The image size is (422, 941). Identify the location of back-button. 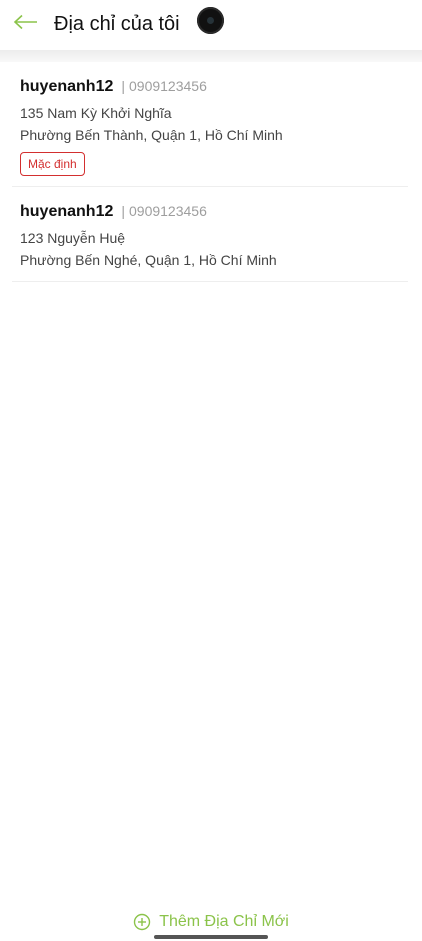
(26, 22).